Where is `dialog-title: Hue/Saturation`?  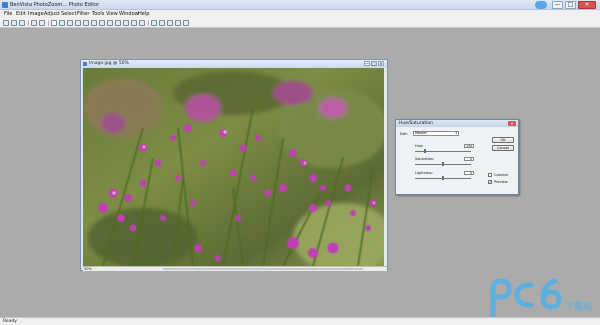 dialog-title: Hue/Saturation is located at coordinates (416, 123).